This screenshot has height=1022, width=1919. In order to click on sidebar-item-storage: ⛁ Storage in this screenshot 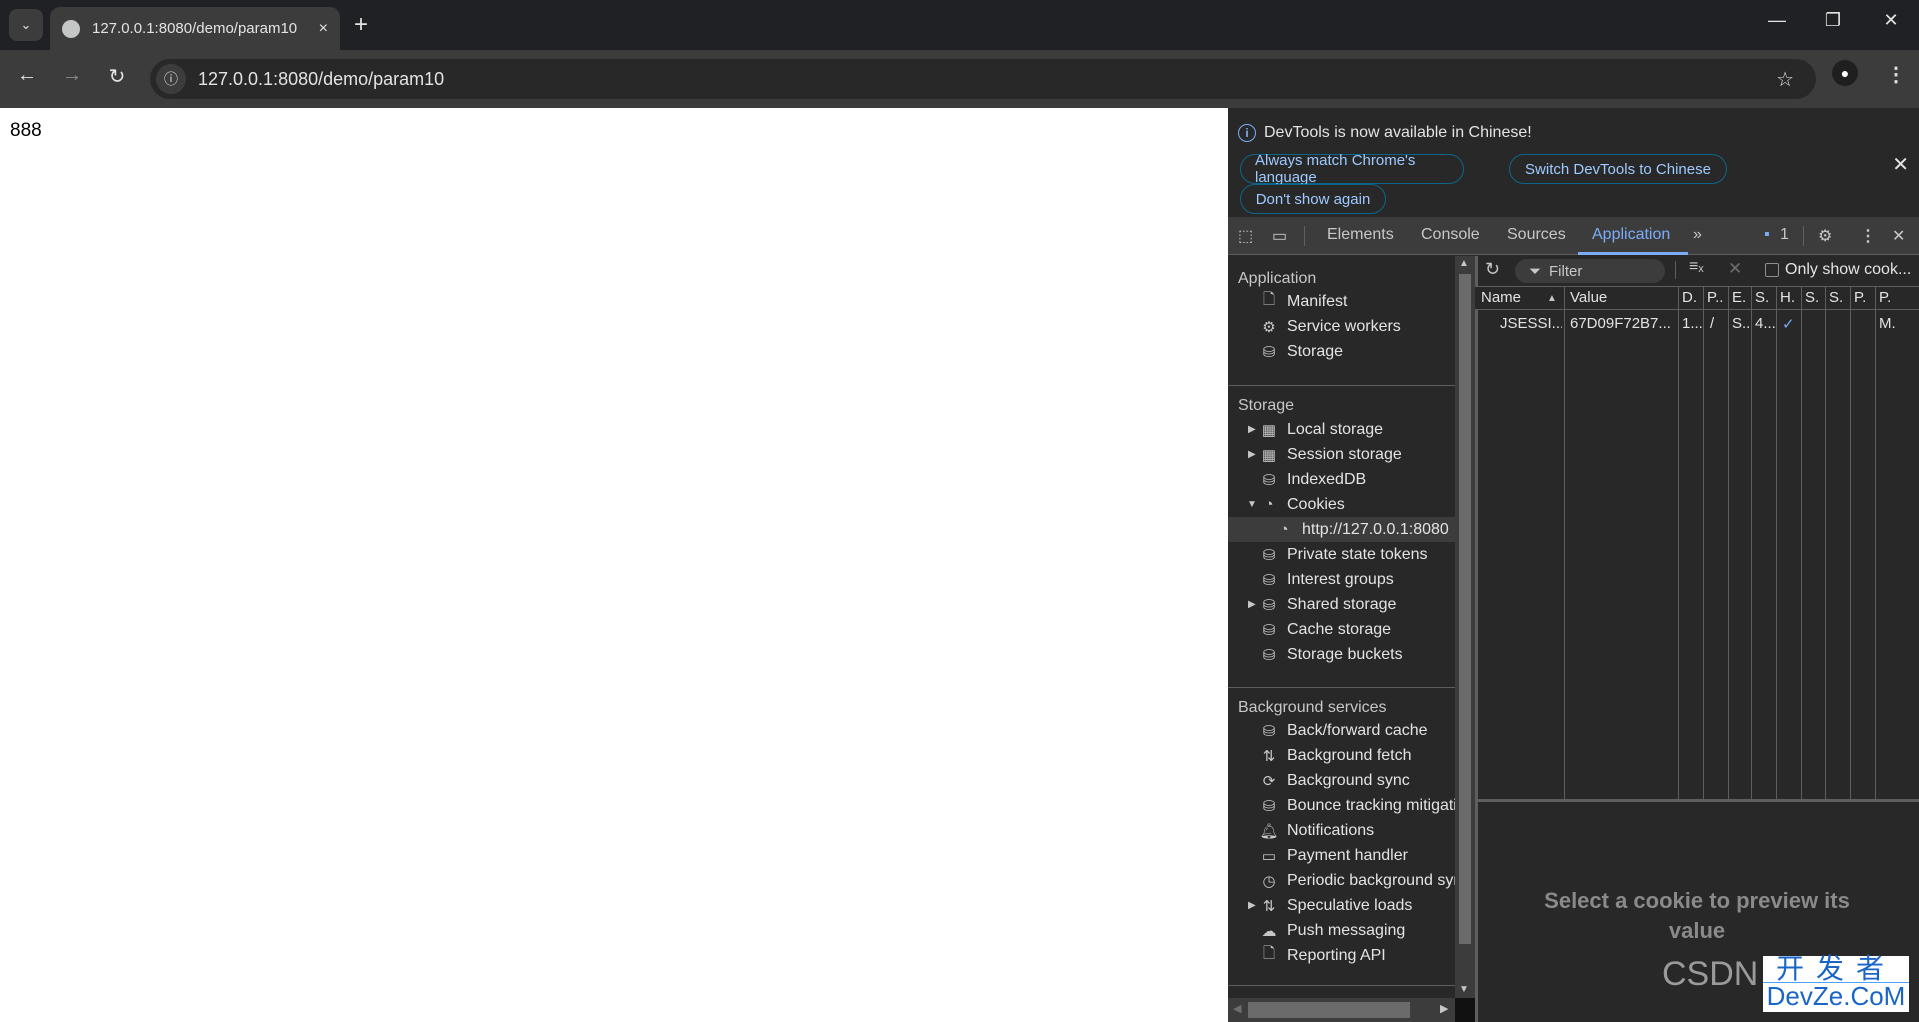, I will do `click(1341, 351)`.